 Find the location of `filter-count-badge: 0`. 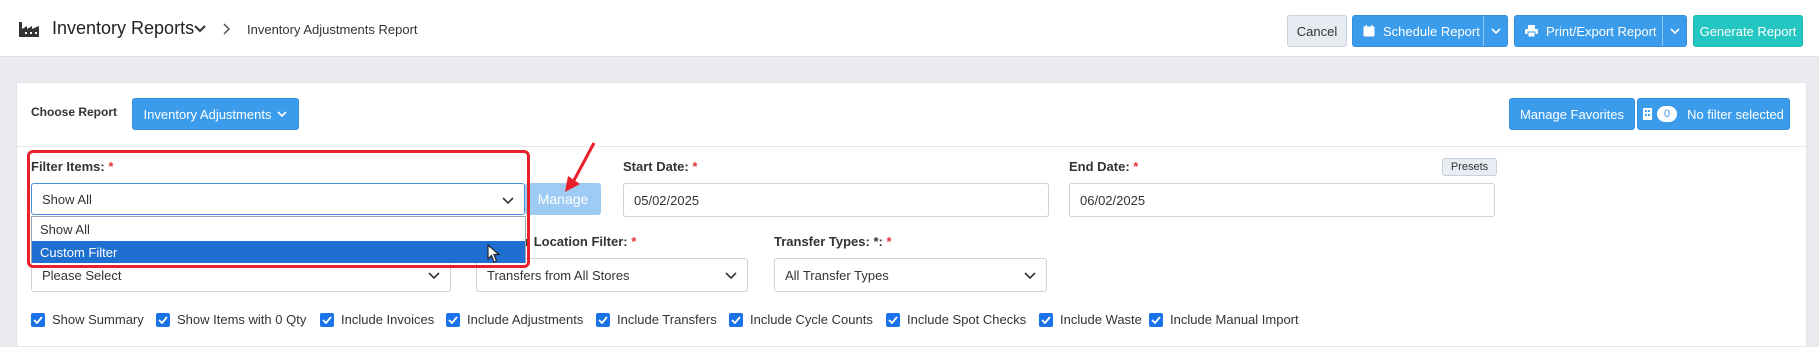

filter-count-badge: 0 is located at coordinates (1667, 114).